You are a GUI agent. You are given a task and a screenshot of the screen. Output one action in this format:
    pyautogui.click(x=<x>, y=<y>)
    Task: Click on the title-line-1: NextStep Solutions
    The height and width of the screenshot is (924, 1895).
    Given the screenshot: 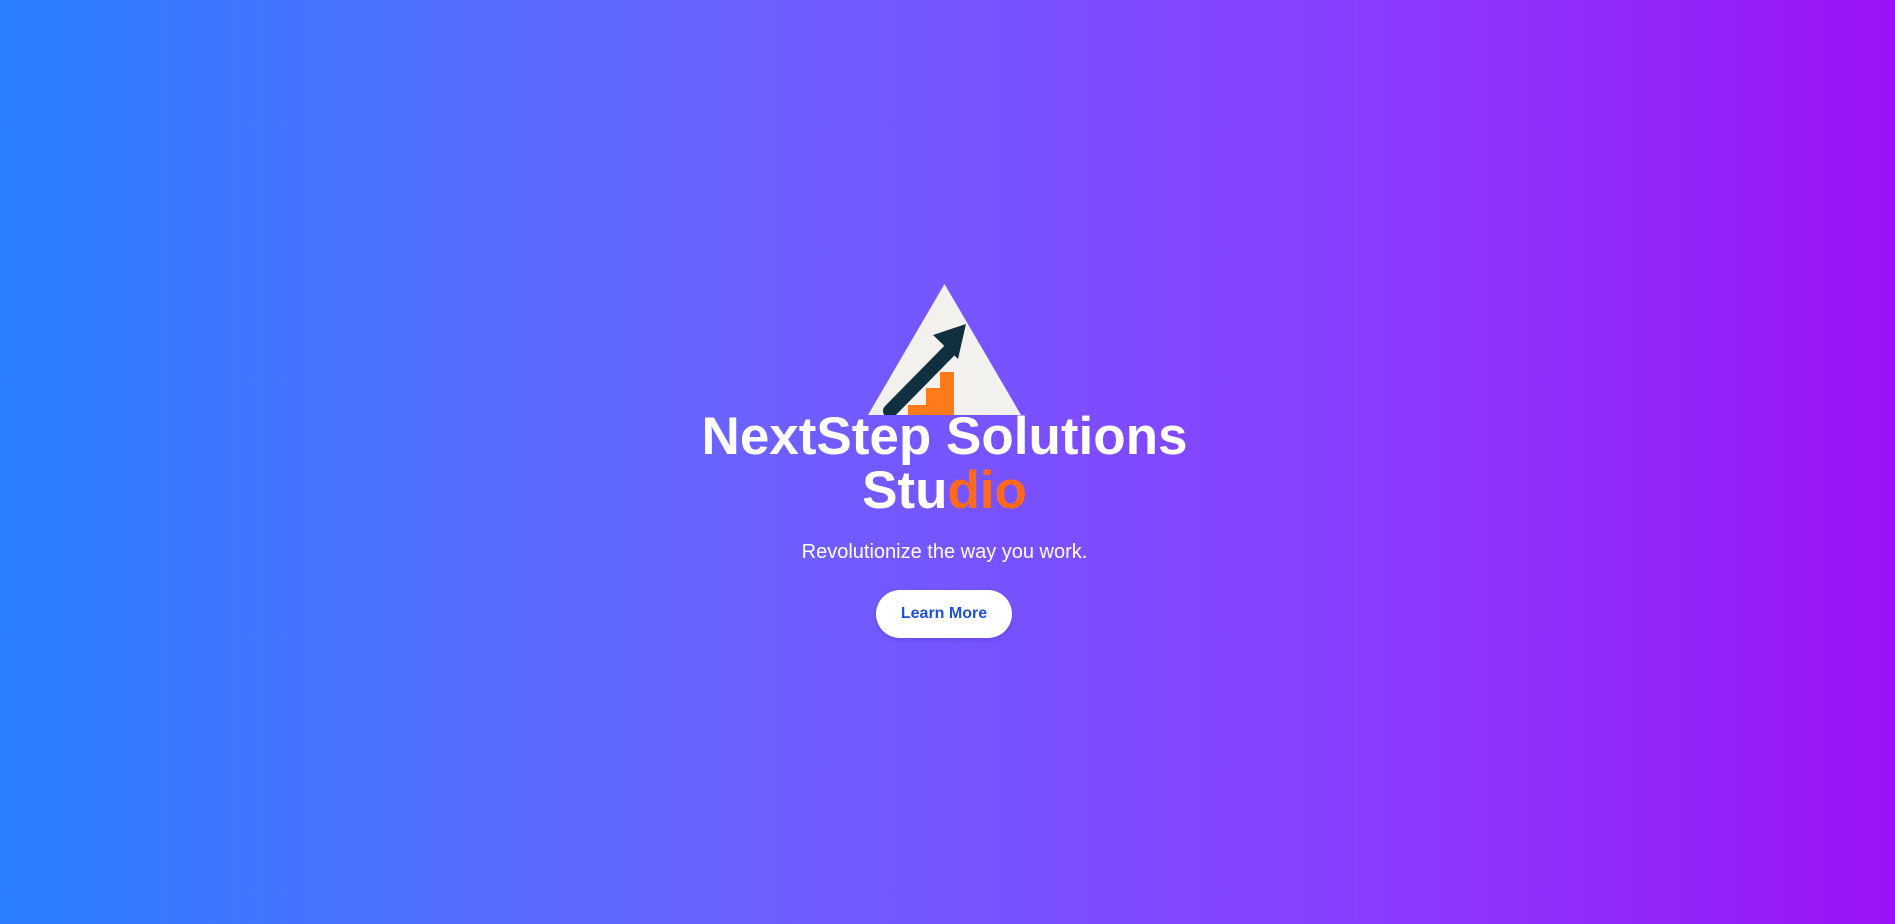 What is the action you would take?
    pyautogui.click(x=944, y=436)
    